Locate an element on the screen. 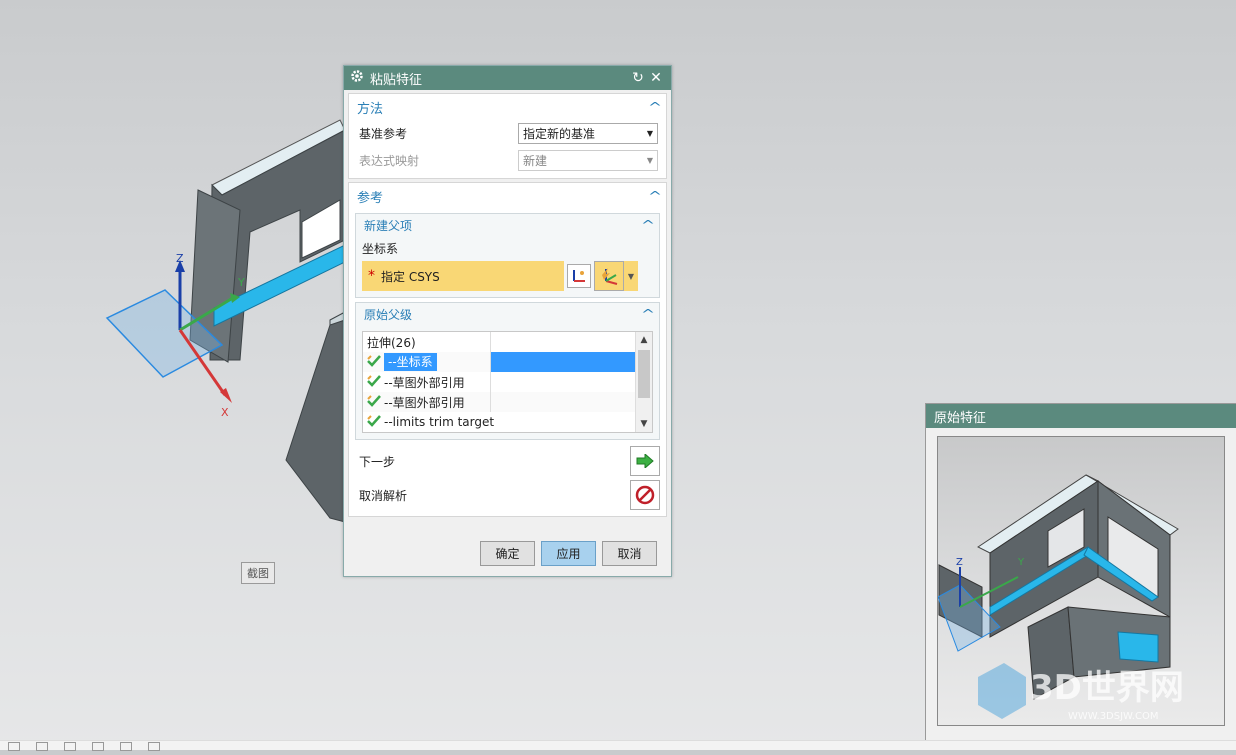 The width and height of the screenshot is (1236, 755). base-reference-row: 基准参考 指定新的基准 ▼ is located at coordinates (507, 133).